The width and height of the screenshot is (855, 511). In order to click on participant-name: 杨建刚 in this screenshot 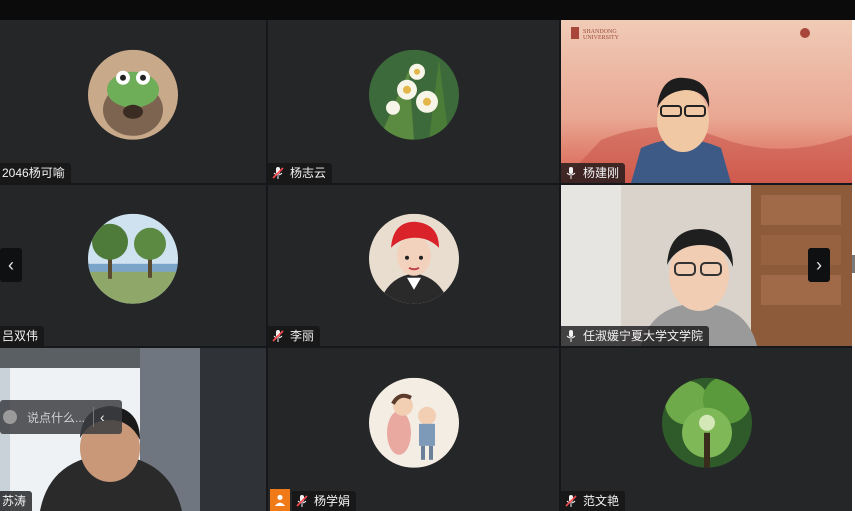, I will do `click(593, 173)`.